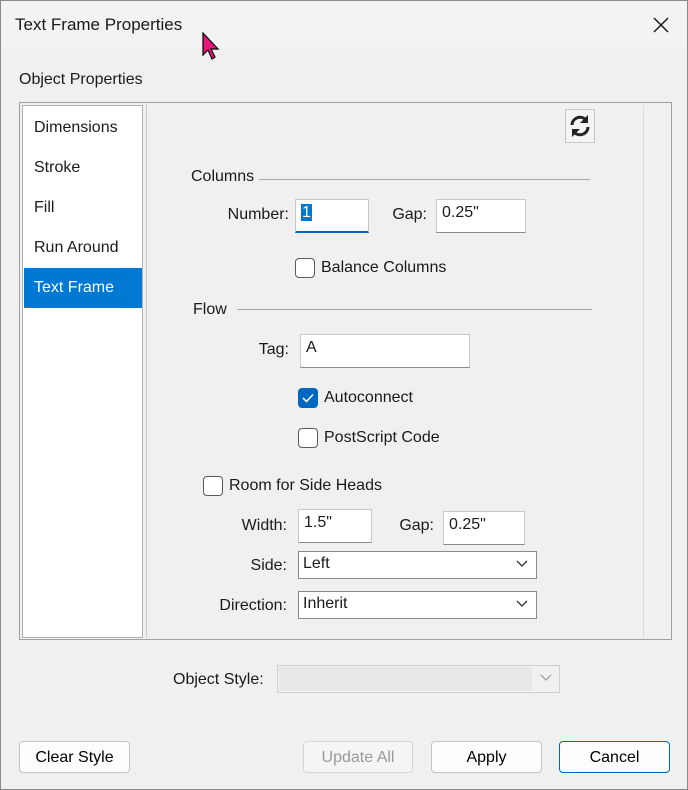  I want to click on nav-item-label: Dimensions, so click(76, 127).